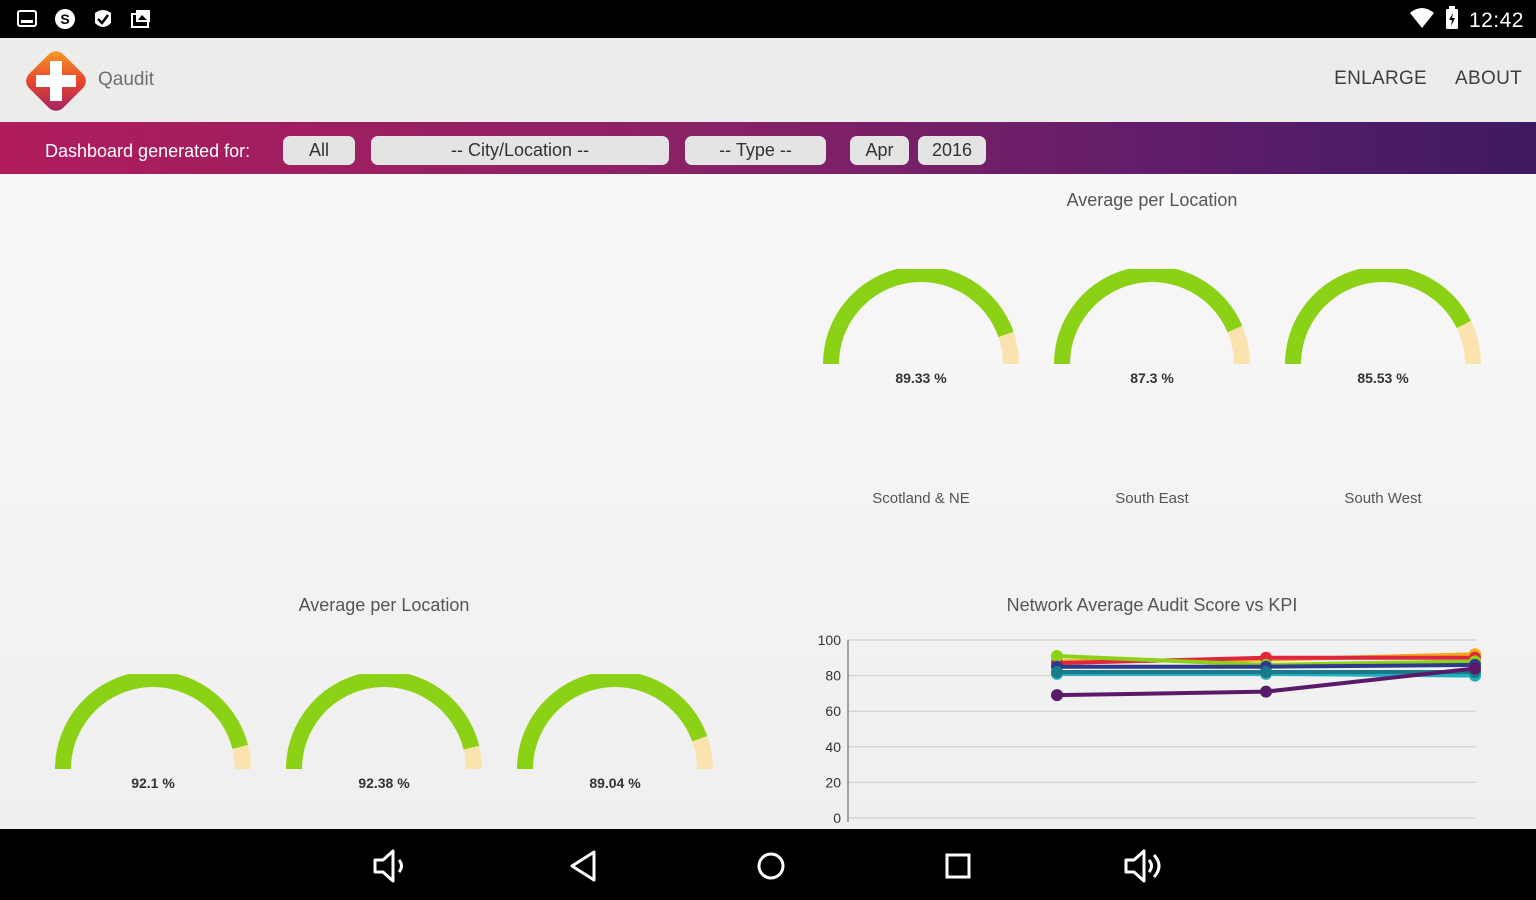 This screenshot has width=1536, height=900. What do you see at coordinates (1488, 79) in the screenshot?
I see `about-button: ABOUT` at bounding box center [1488, 79].